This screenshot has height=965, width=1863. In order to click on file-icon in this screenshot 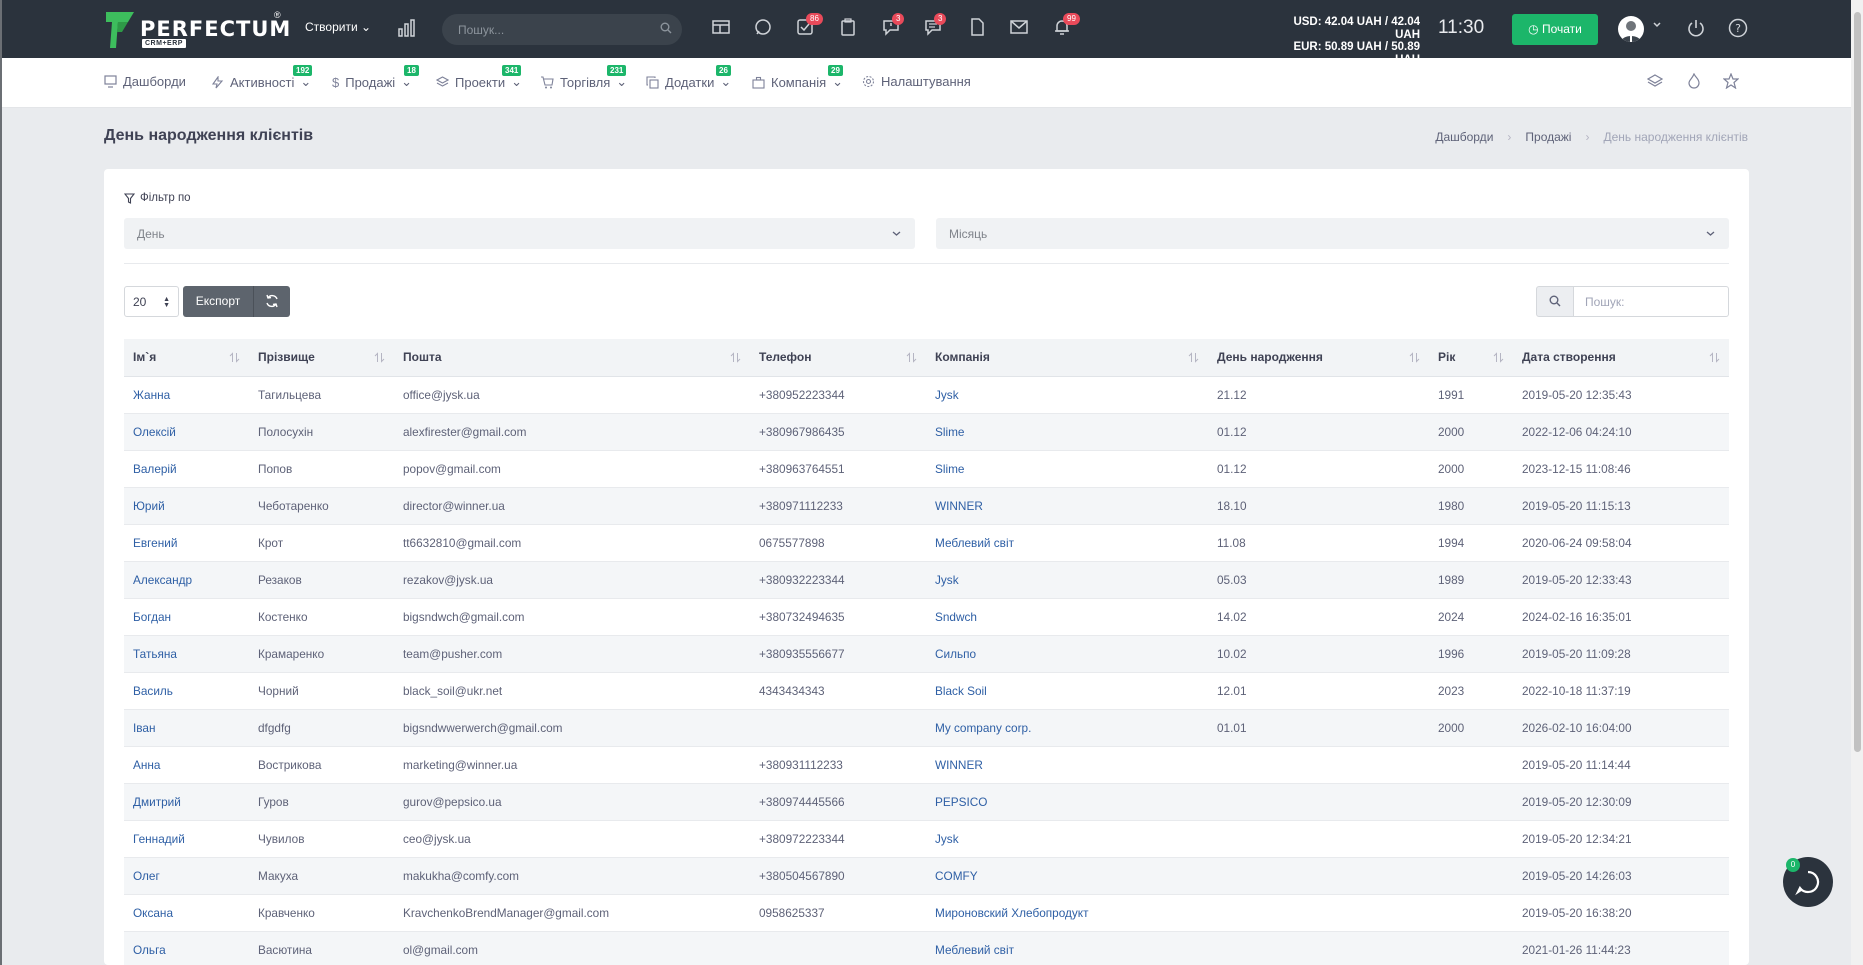, I will do `click(978, 28)`.